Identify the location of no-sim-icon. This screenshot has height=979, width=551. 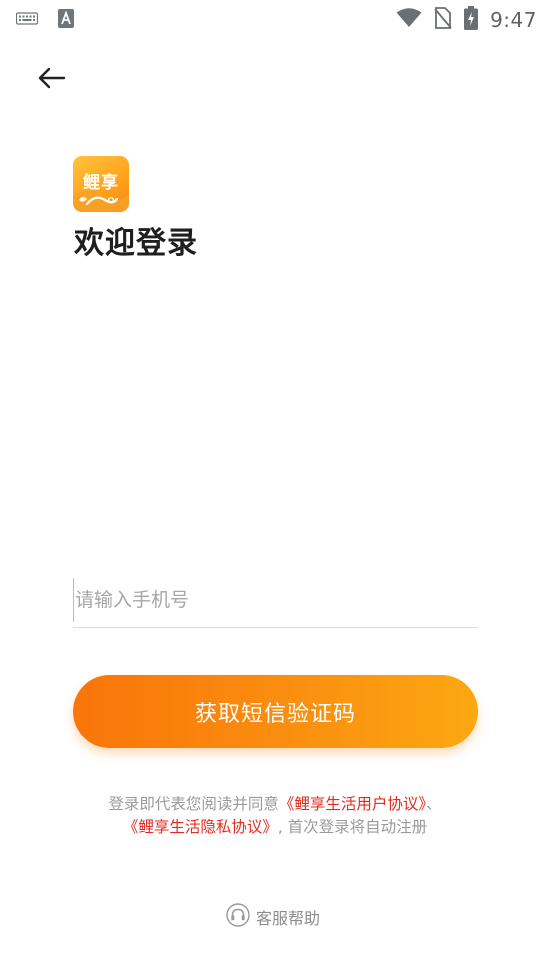
(443, 20).